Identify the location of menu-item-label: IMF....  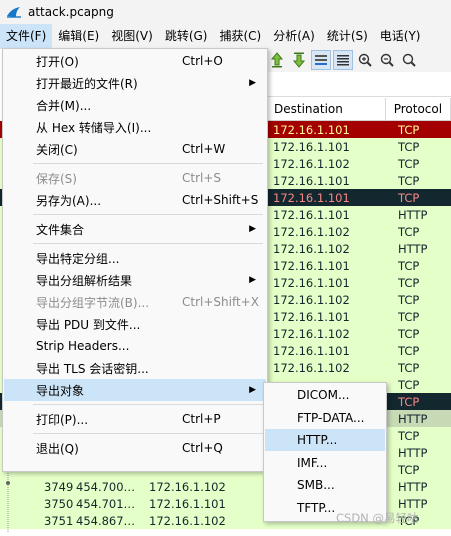
(312, 462).